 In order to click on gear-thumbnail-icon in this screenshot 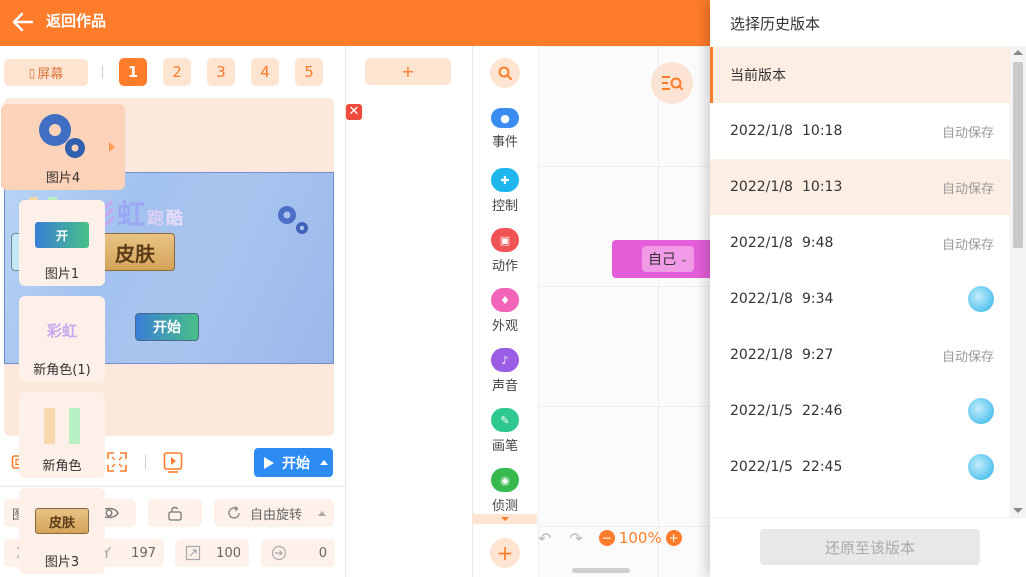, I will do `click(62, 136)`.